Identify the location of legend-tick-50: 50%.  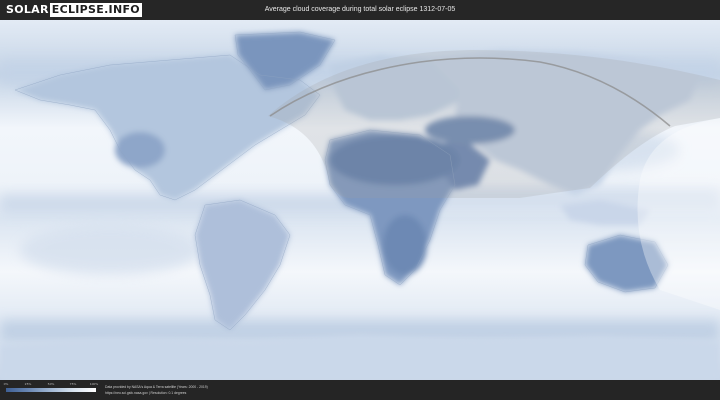
(51, 384).